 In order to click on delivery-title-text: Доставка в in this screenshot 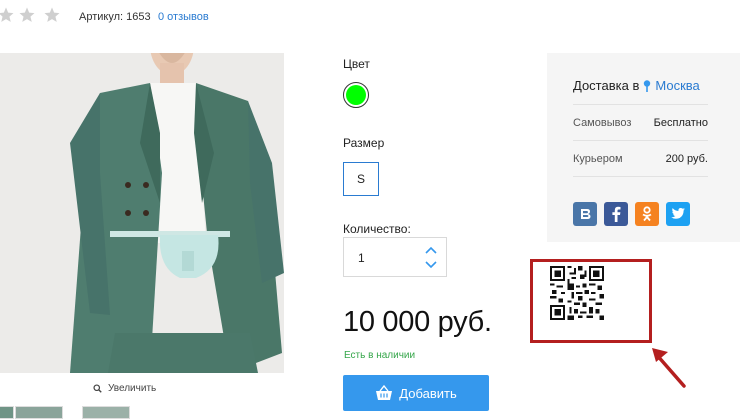, I will do `click(606, 85)`.